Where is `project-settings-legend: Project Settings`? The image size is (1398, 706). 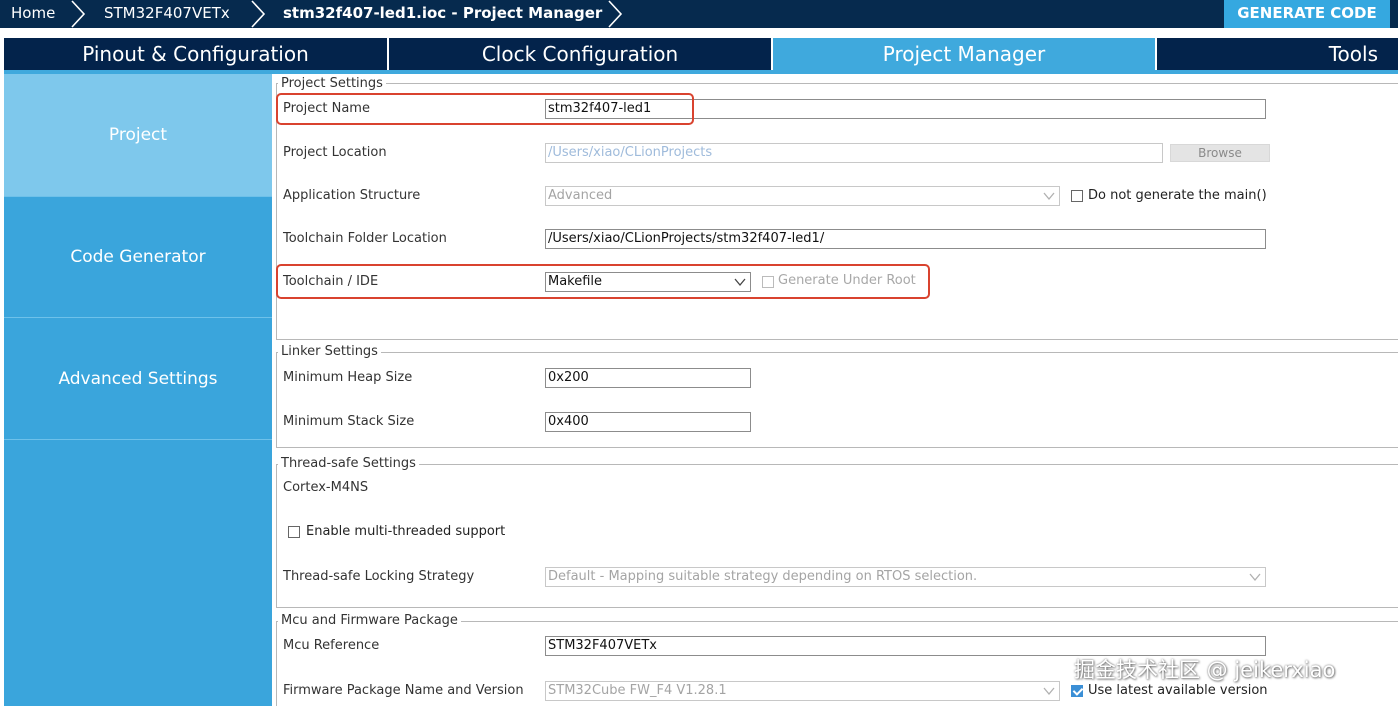
project-settings-legend: Project Settings is located at coordinates (332, 84).